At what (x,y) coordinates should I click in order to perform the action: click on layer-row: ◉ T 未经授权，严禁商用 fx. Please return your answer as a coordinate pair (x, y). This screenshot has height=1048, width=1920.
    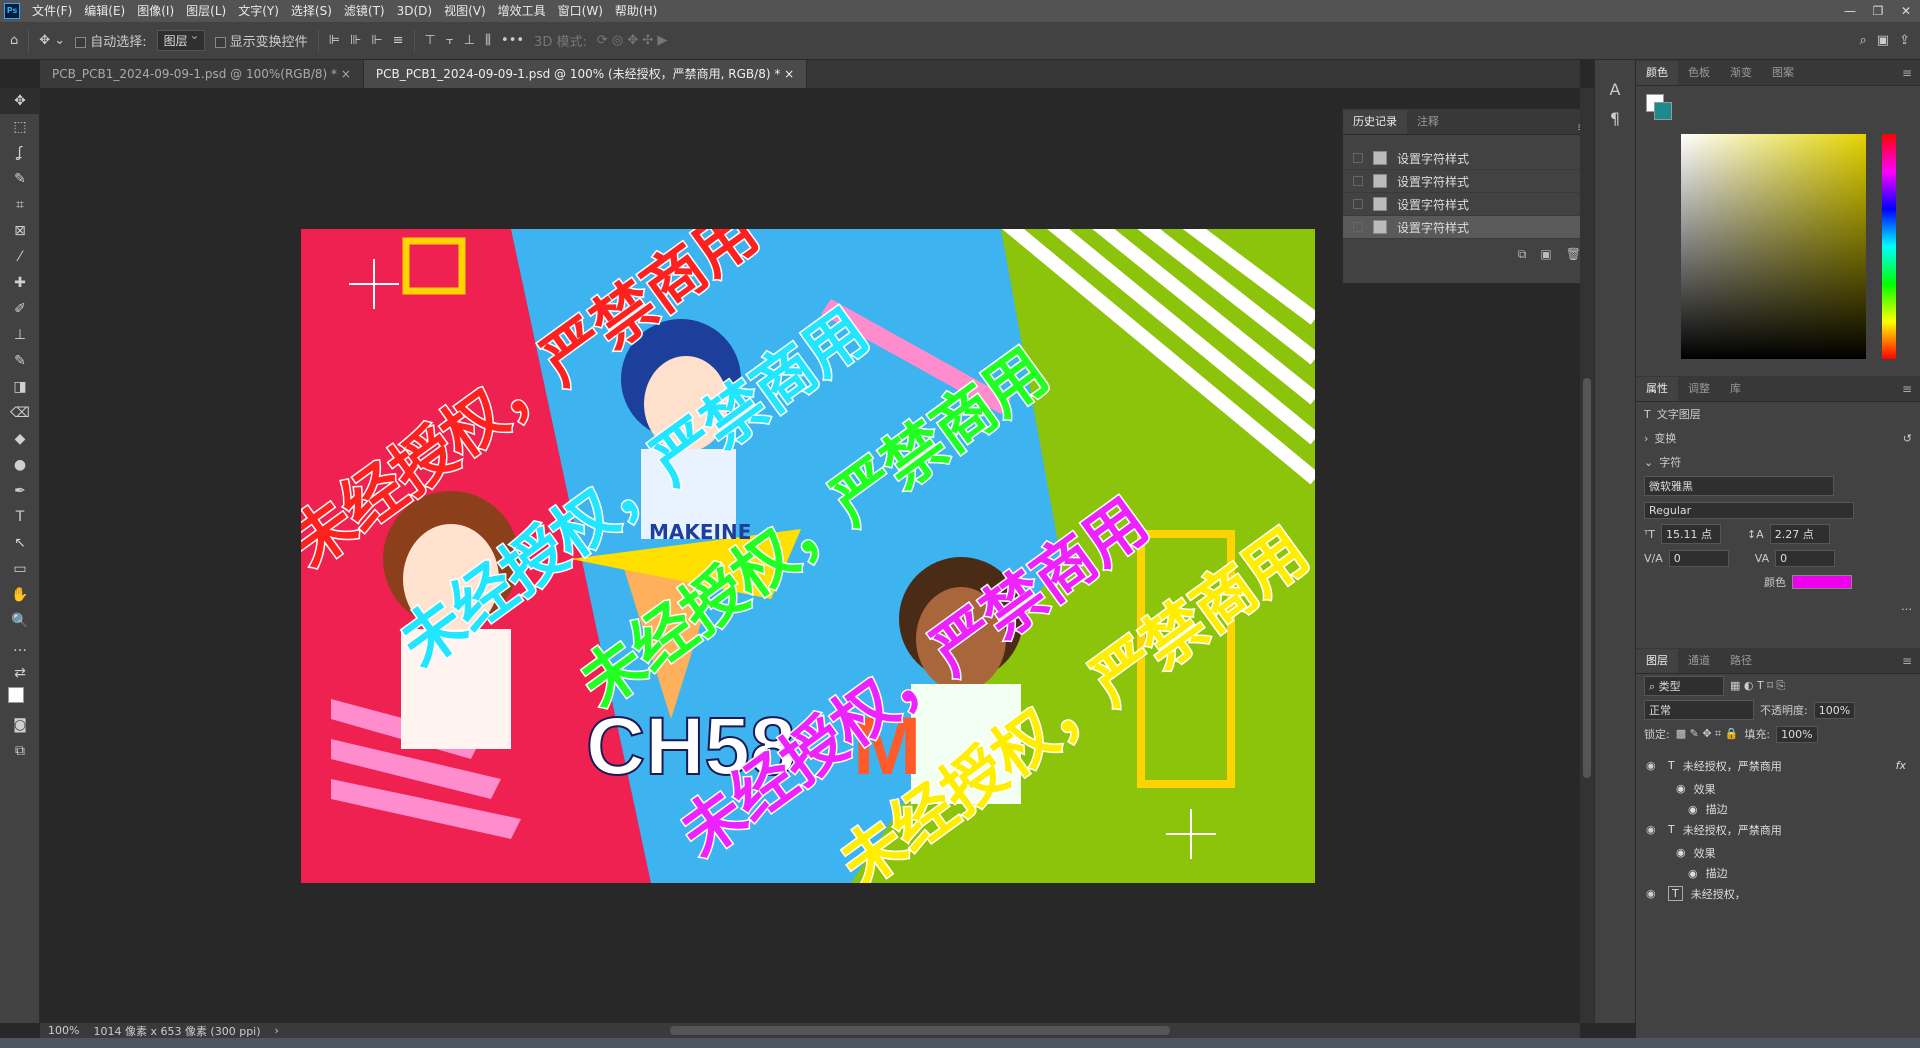
    Looking at the image, I should click on (1778, 765).